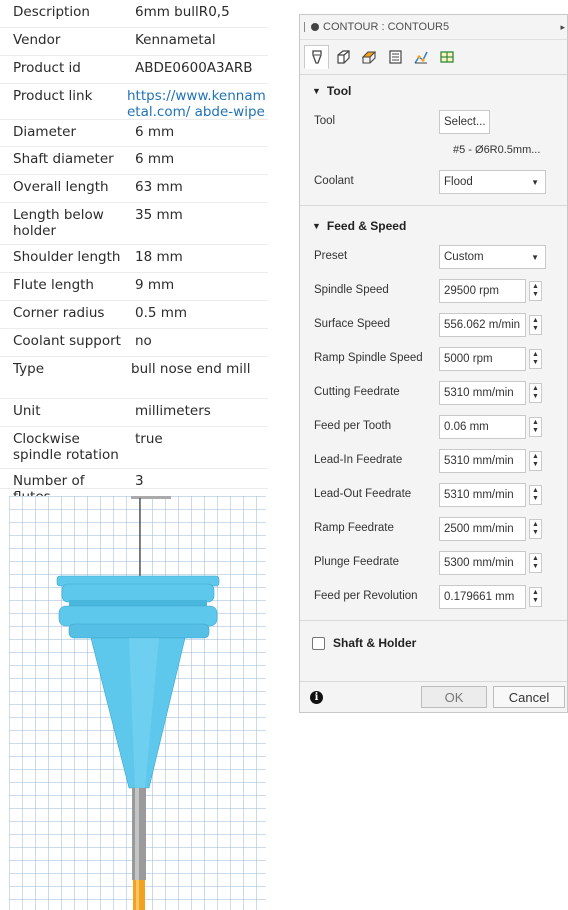 This screenshot has height=910, width=568. I want to click on tab-geometry, so click(342, 57).